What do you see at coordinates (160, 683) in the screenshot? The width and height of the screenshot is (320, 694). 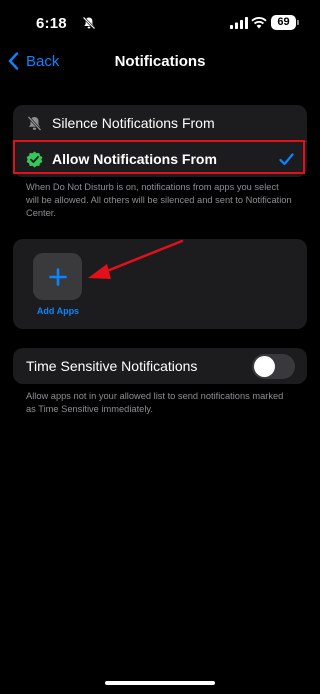 I see `home-indicator` at bounding box center [160, 683].